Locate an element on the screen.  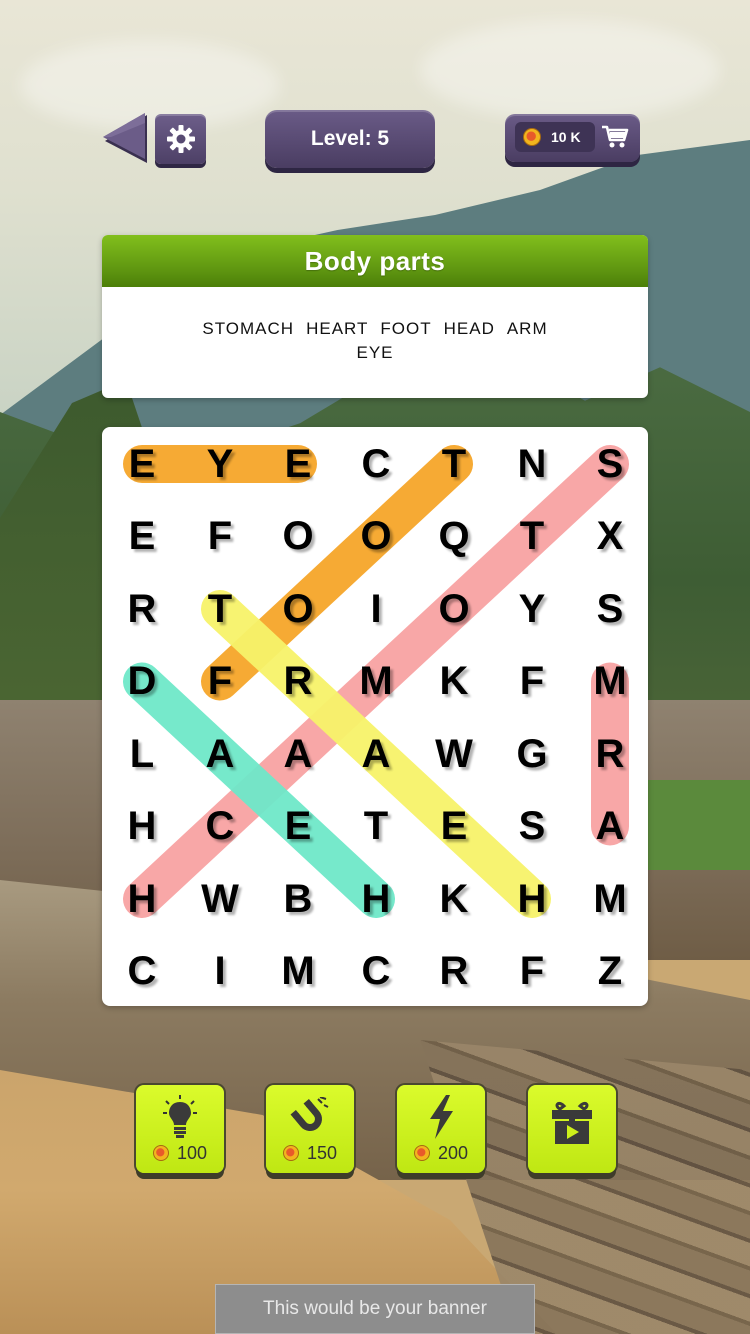
target-word: EYE is located at coordinates (375, 352).